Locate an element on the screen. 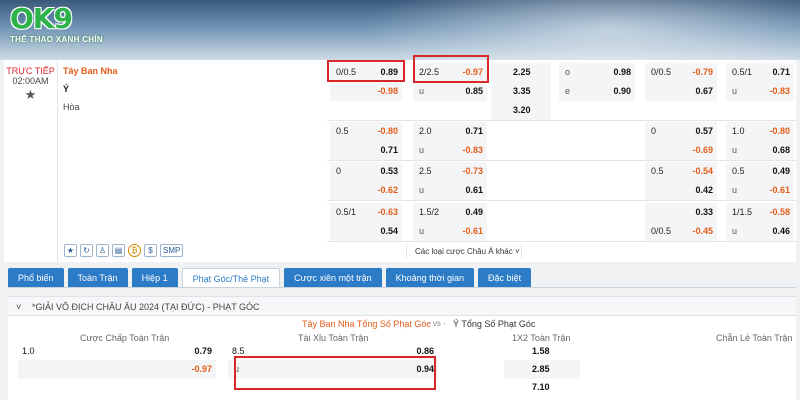  shirt-icon: ♙ is located at coordinates (102, 250).